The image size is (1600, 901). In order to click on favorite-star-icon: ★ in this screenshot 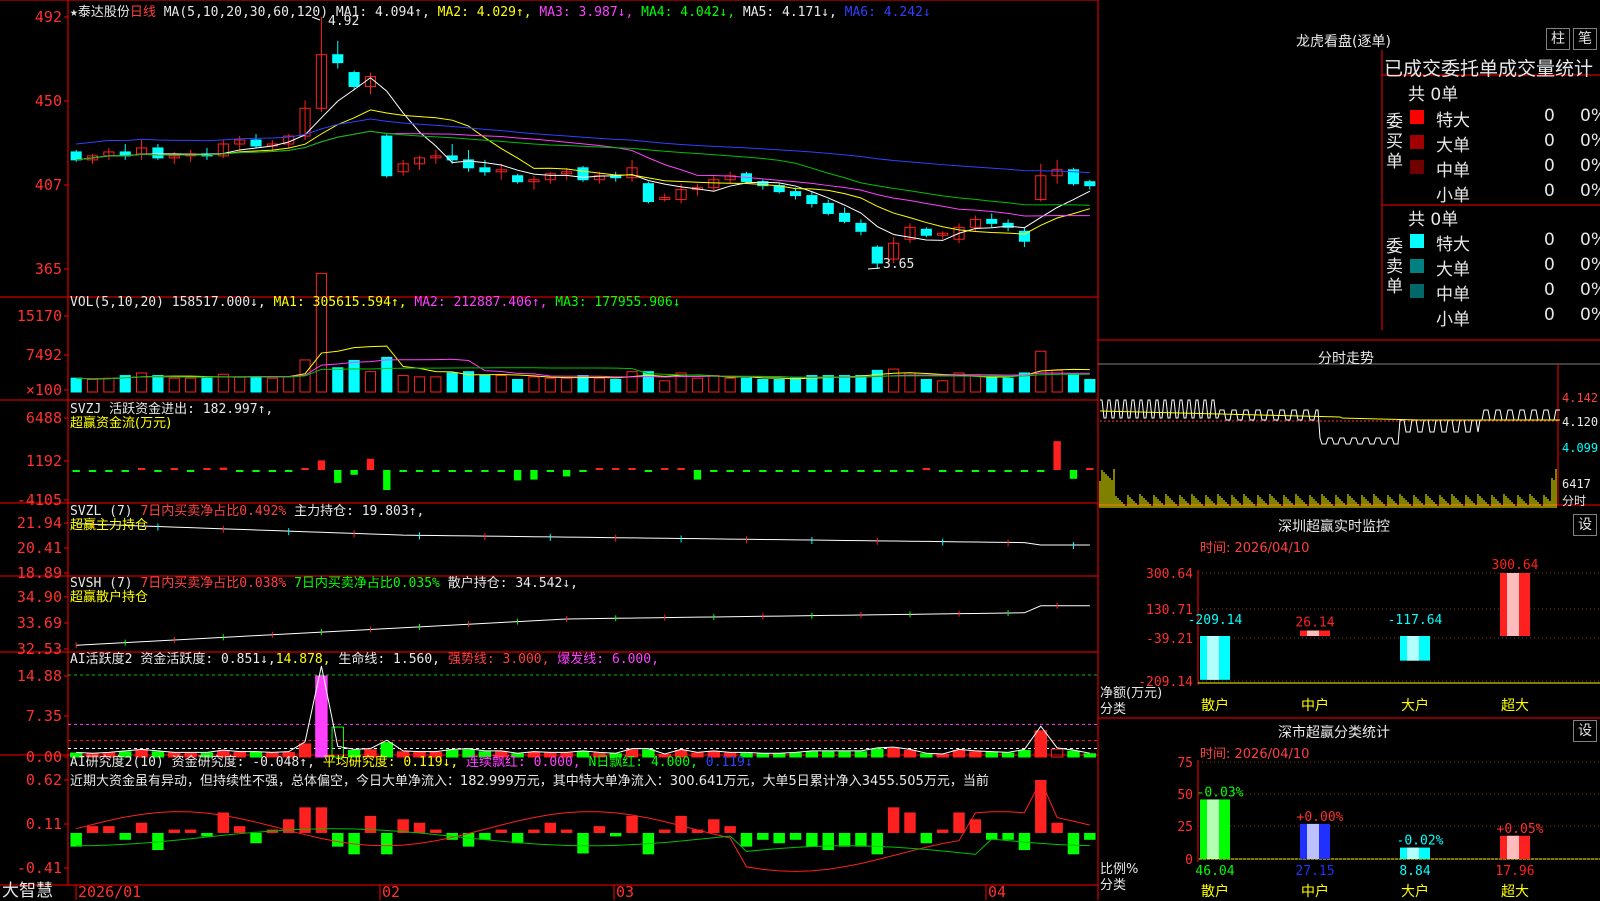, I will do `click(74, 12)`.